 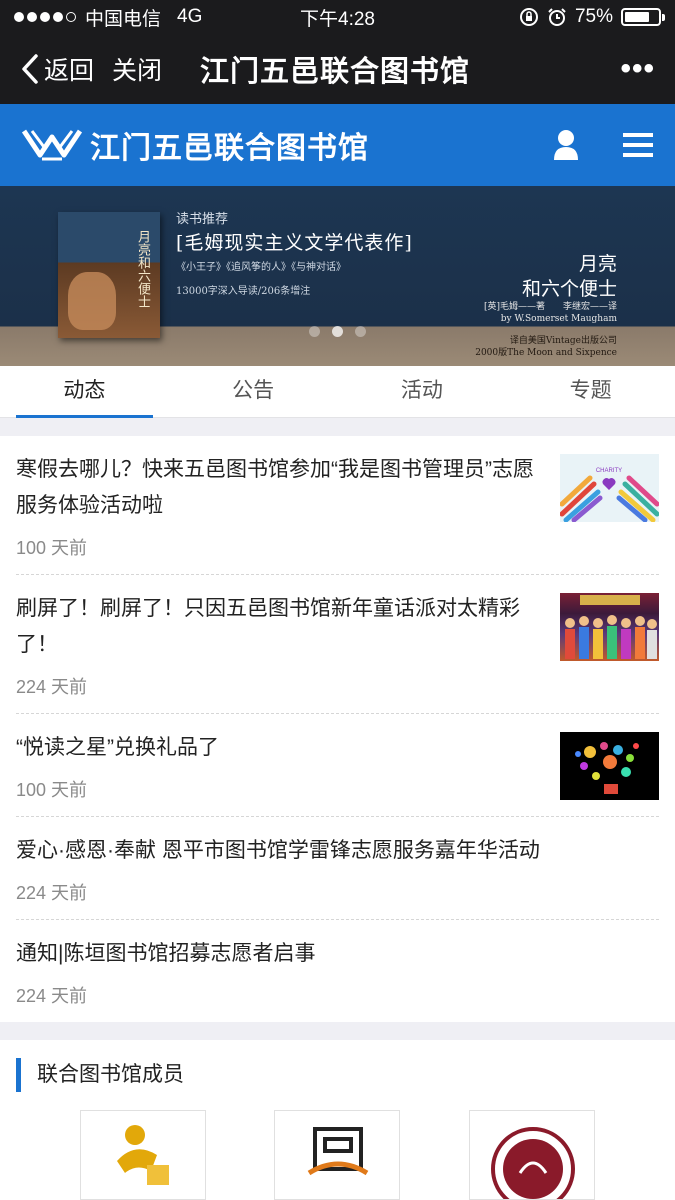 What do you see at coordinates (532, 1163) in the screenshot?
I see `round-seal-logo` at bounding box center [532, 1163].